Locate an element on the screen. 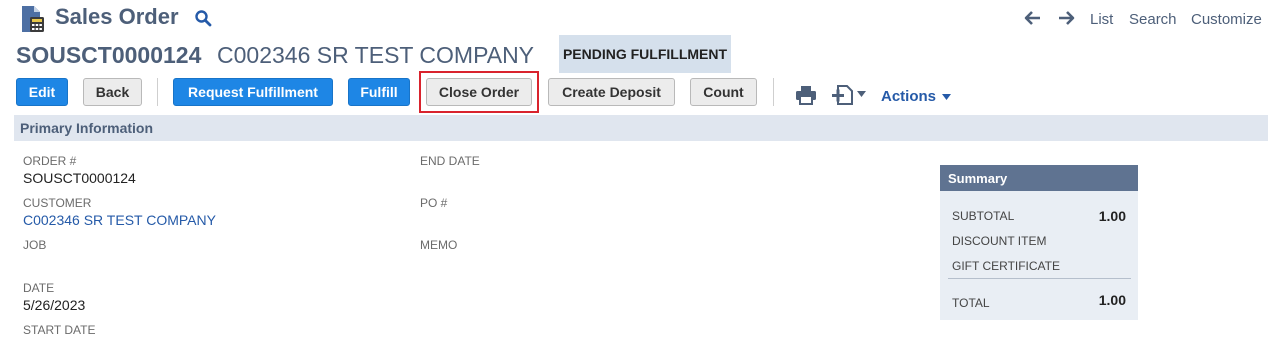 This screenshot has height=358, width=1280. edit-button: Edit is located at coordinates (42, 92).